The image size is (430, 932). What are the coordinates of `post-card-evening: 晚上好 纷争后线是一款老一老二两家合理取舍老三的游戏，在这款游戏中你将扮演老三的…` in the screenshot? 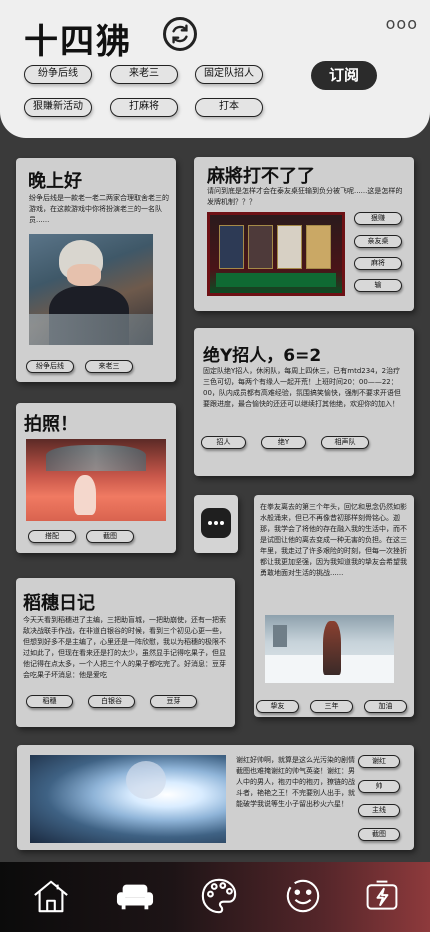 It's located at (96, 270).